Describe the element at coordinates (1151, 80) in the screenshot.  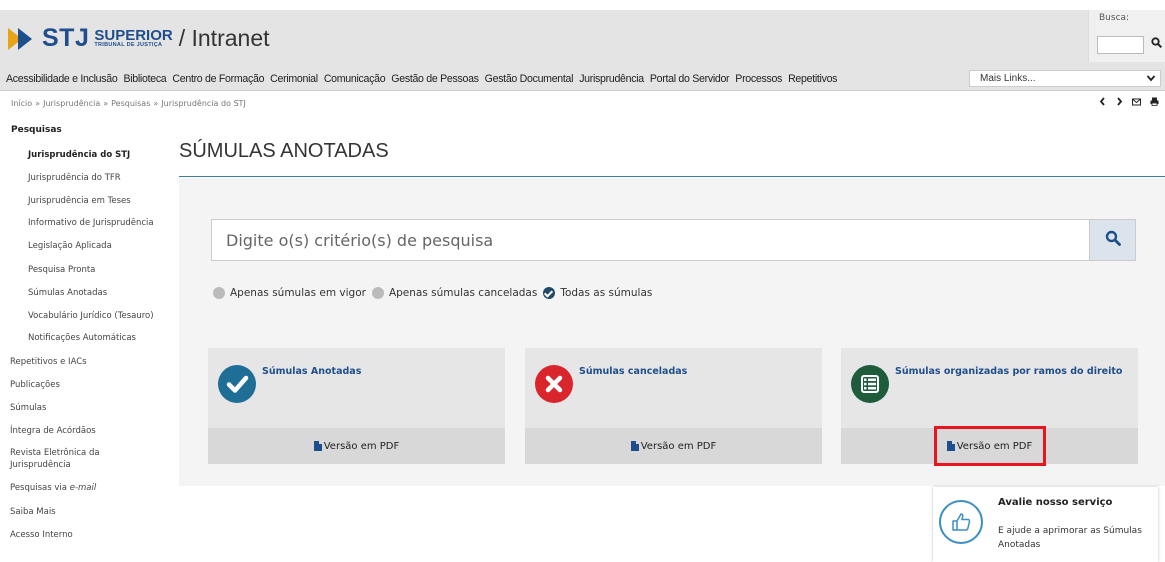
I see `chevron-down-icon` at that location.